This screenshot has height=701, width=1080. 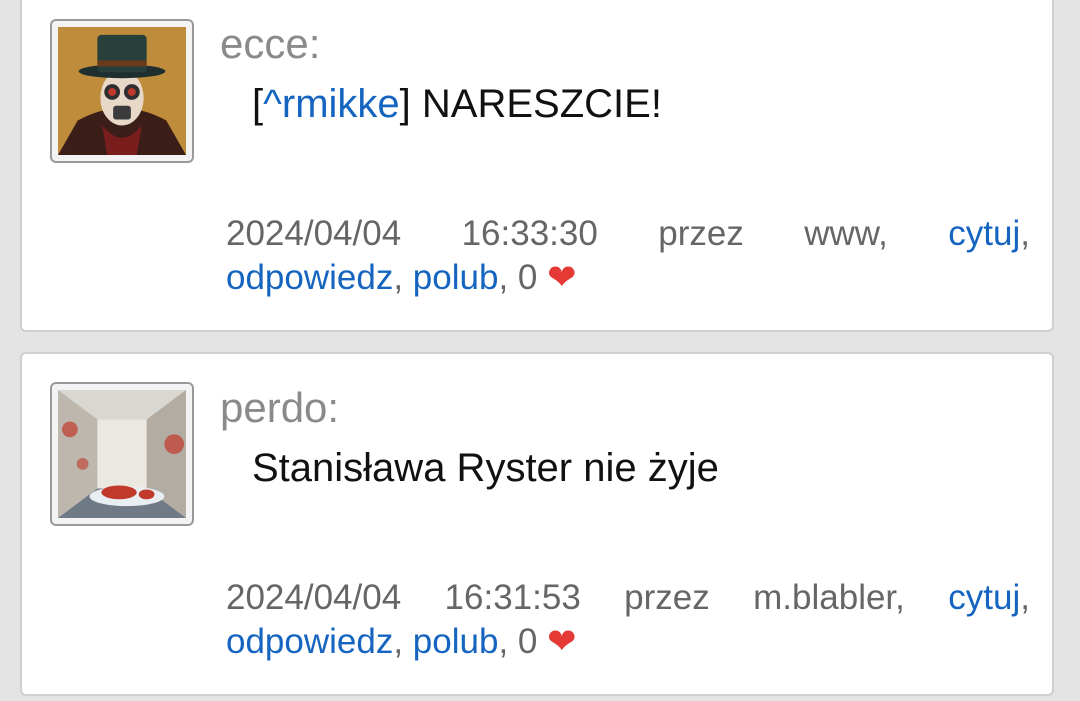 What do you see at coordinates (279, 408) in the screenshot?
I see `post-author: perdo:` at bounding box center [279, 408].